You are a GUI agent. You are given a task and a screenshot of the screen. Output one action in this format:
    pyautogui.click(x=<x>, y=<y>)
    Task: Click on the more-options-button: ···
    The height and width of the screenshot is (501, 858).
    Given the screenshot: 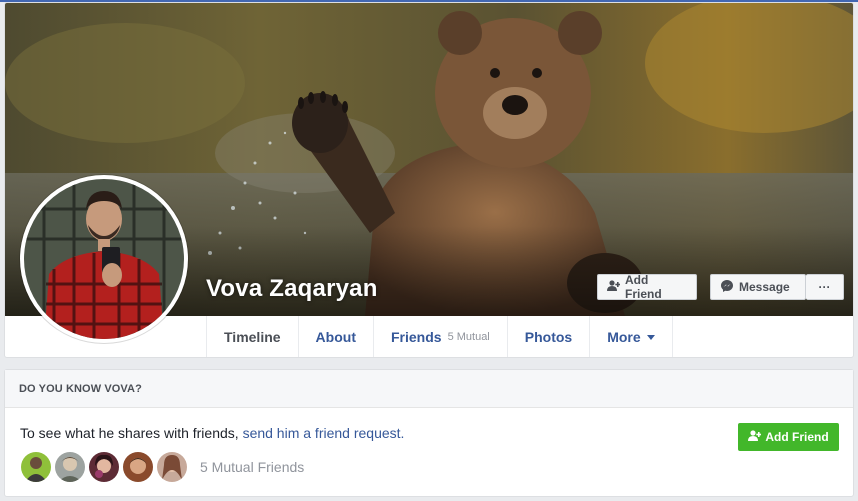 What is the action you would take?
    pyautogui.click(x=825, y=287)
    